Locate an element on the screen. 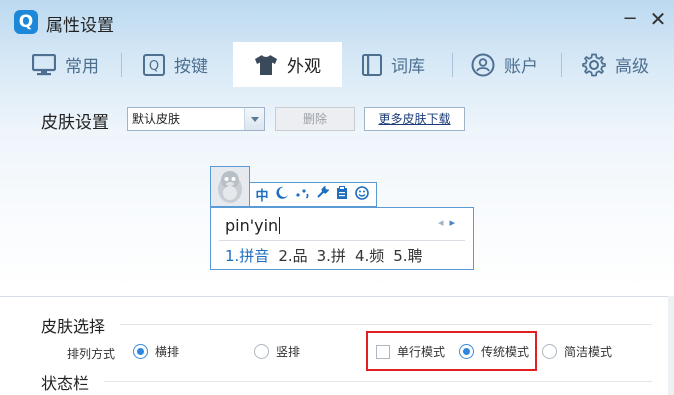 This screenshot has width=674, height=395. tab-label: 账户 is located at coordinates (521, 67).